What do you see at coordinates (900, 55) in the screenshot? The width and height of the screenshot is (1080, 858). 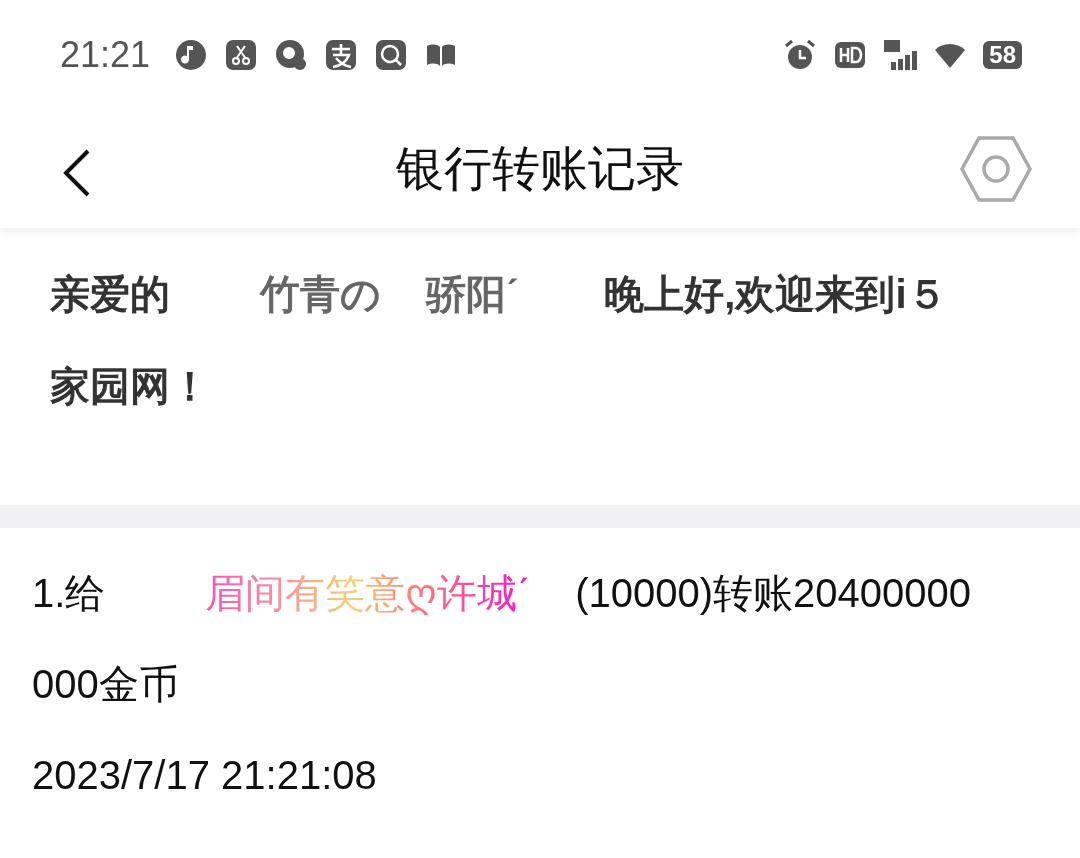 I see `signal-icon` at bounding box center [900, 55].